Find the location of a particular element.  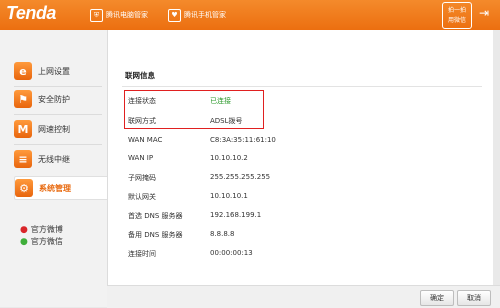

row-label: WAN IP is located at coordinates (141, 158).